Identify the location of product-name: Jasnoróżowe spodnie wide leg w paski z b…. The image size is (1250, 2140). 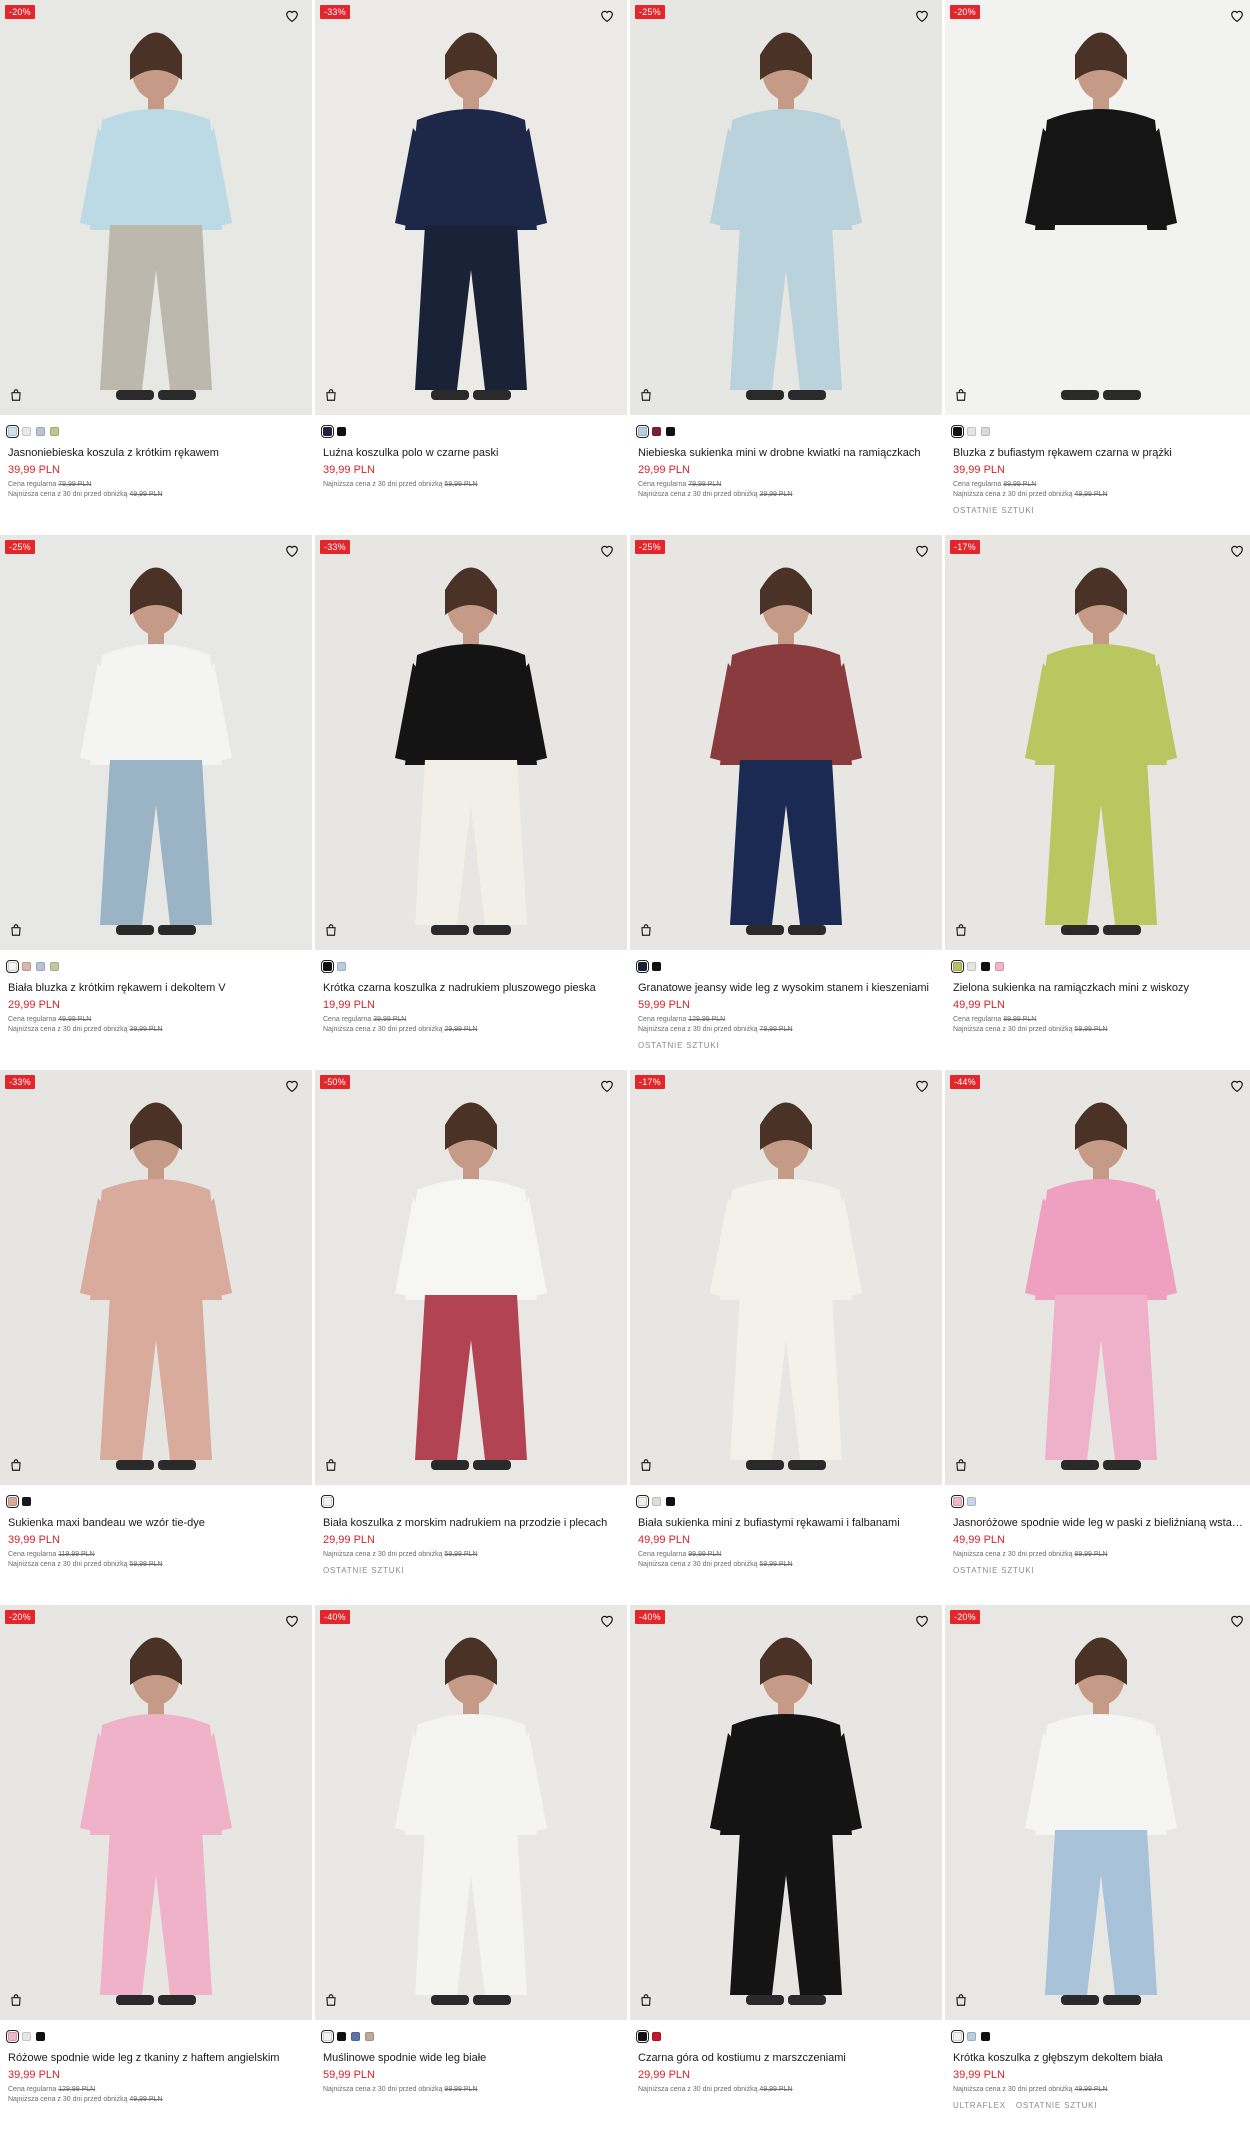
(1101, 1523).